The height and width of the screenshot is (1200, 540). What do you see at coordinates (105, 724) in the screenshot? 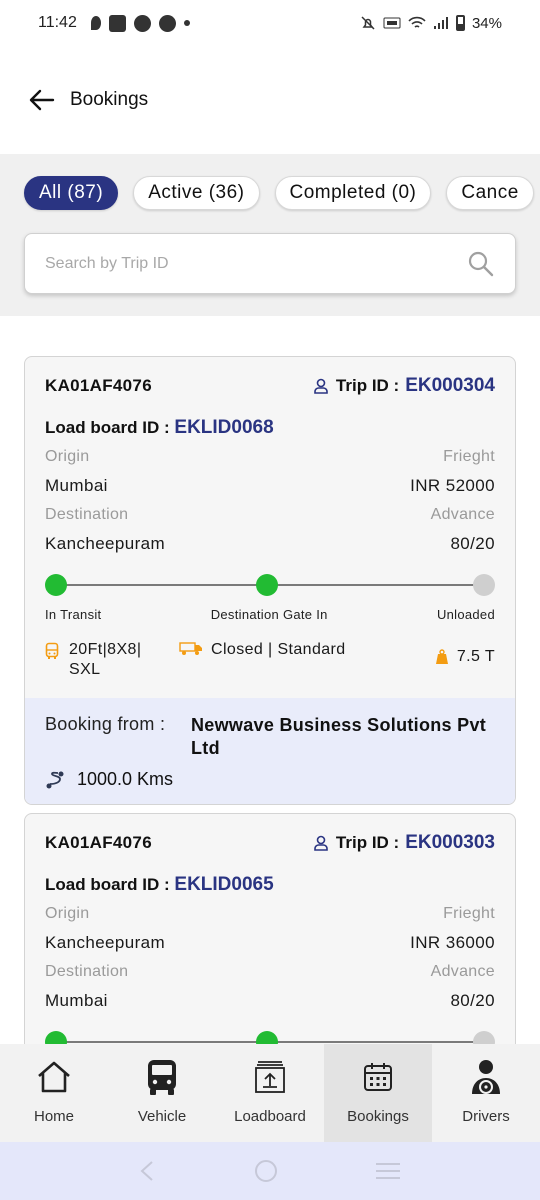
I see `booking-from-label: Booking from :` at bounding box center [105, 724].